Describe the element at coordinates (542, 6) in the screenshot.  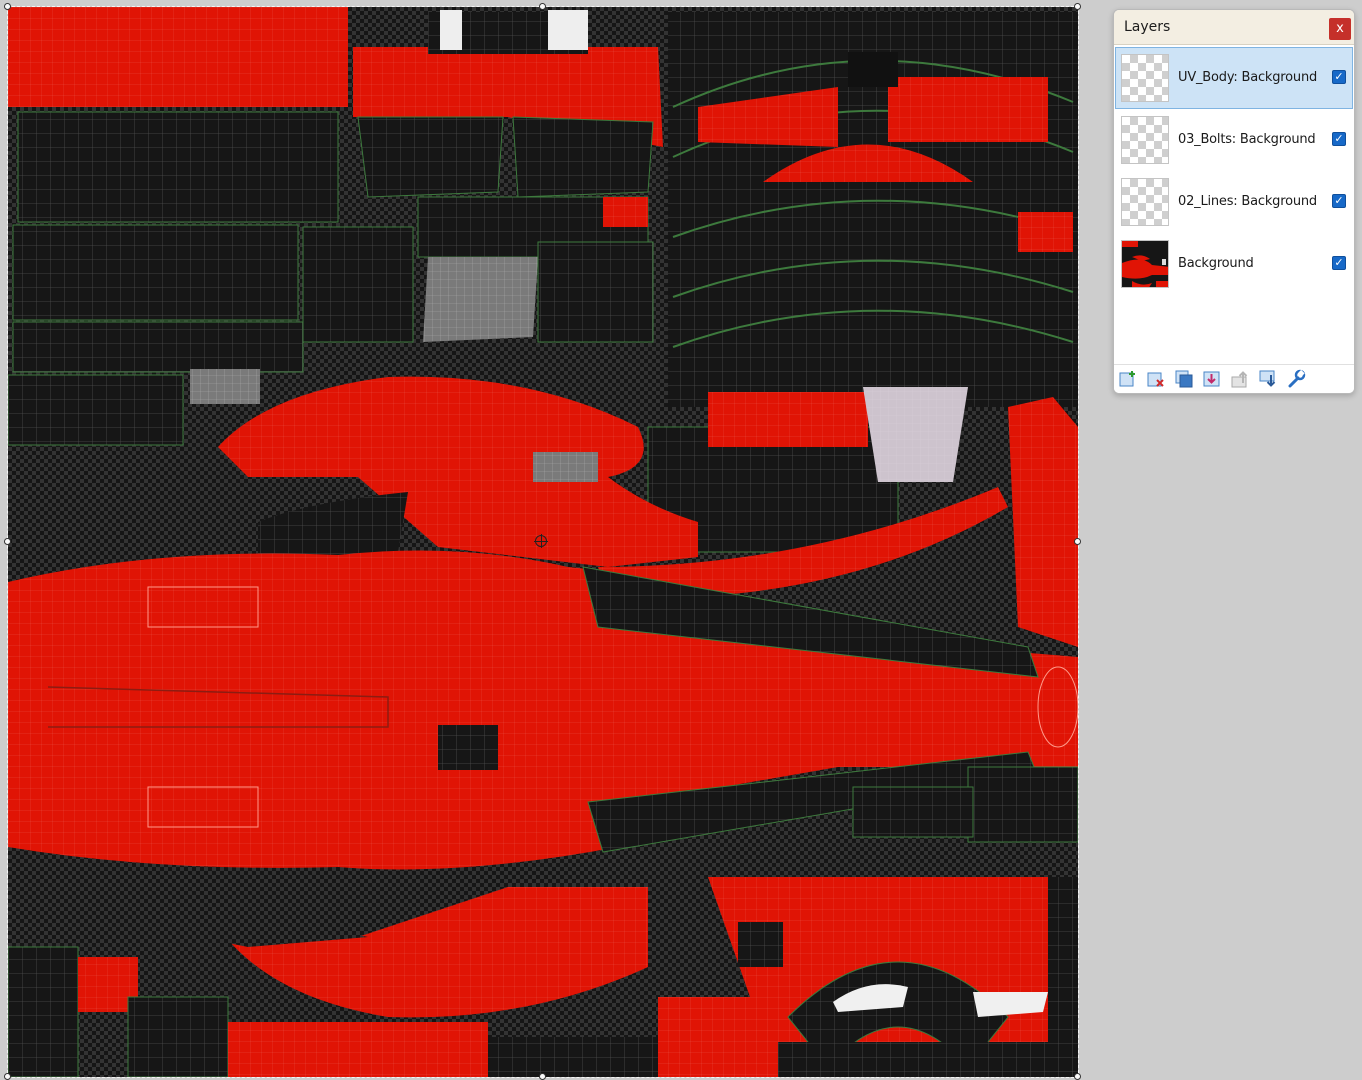
I see `resize-handle-top` at that location.